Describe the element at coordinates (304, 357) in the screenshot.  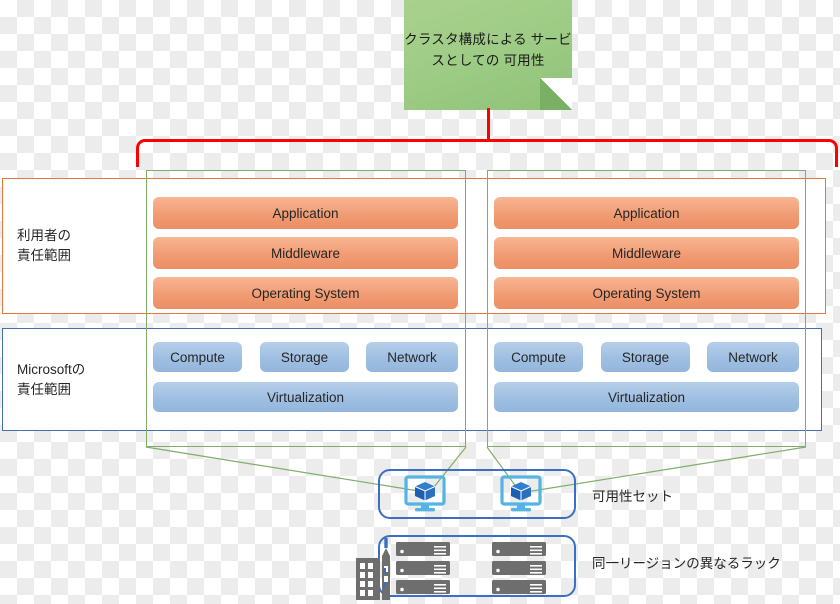
I see `layer-storage-left: Storage` at that location.